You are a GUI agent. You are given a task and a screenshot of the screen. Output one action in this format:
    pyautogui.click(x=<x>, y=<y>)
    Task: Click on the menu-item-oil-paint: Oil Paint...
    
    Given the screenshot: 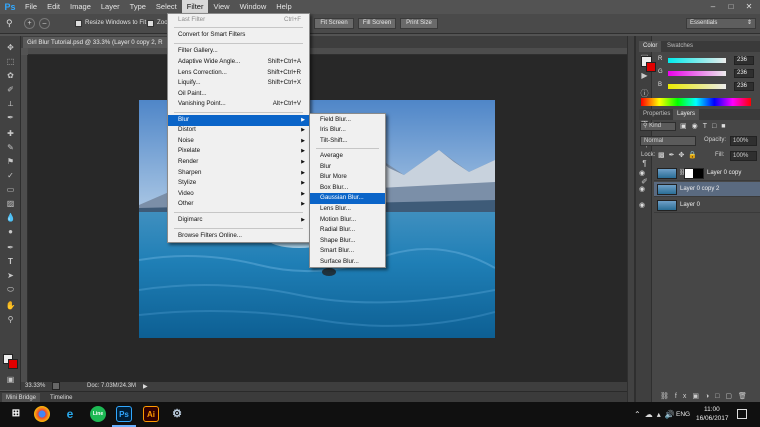 What is the action you would take?
    pyautogui.click(x=238, y=94)
    